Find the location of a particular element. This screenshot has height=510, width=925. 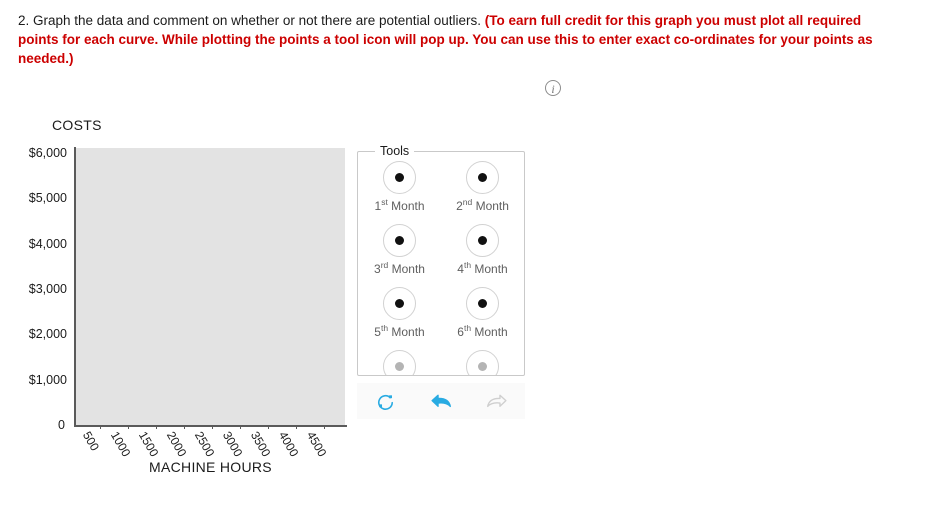

y-axis-tick-label: $5,000 is located at coordinates (47, 198).